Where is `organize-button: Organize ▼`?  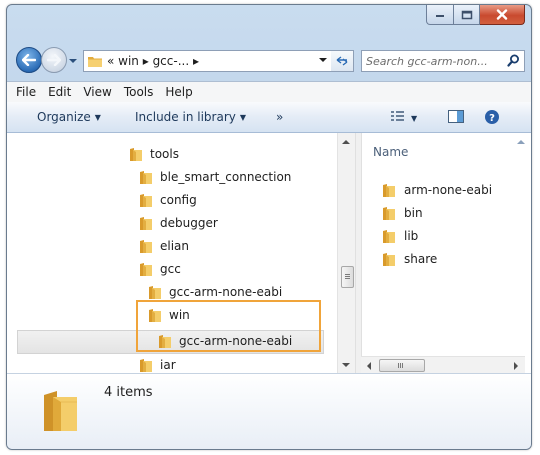 organize-button: Organize ▼ is located at coordinates (69, 117).